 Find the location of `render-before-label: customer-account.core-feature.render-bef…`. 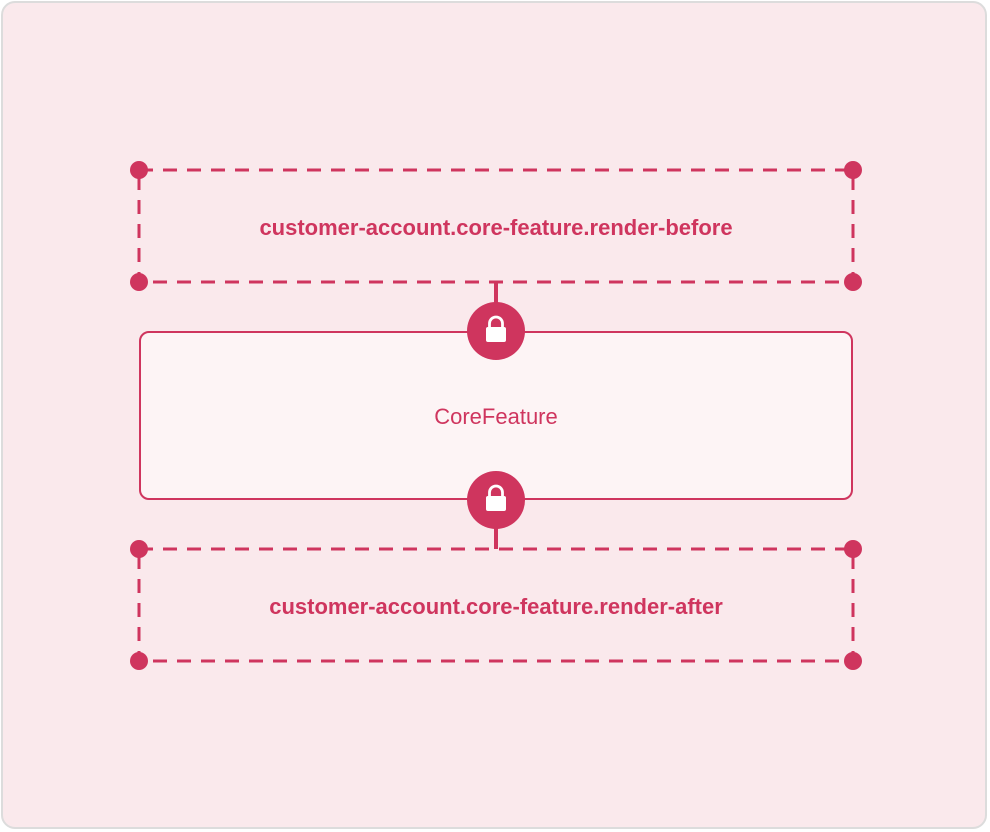

render-before-label: customer-account.core-feature.render-bef… is located at coordinates (495, 227).